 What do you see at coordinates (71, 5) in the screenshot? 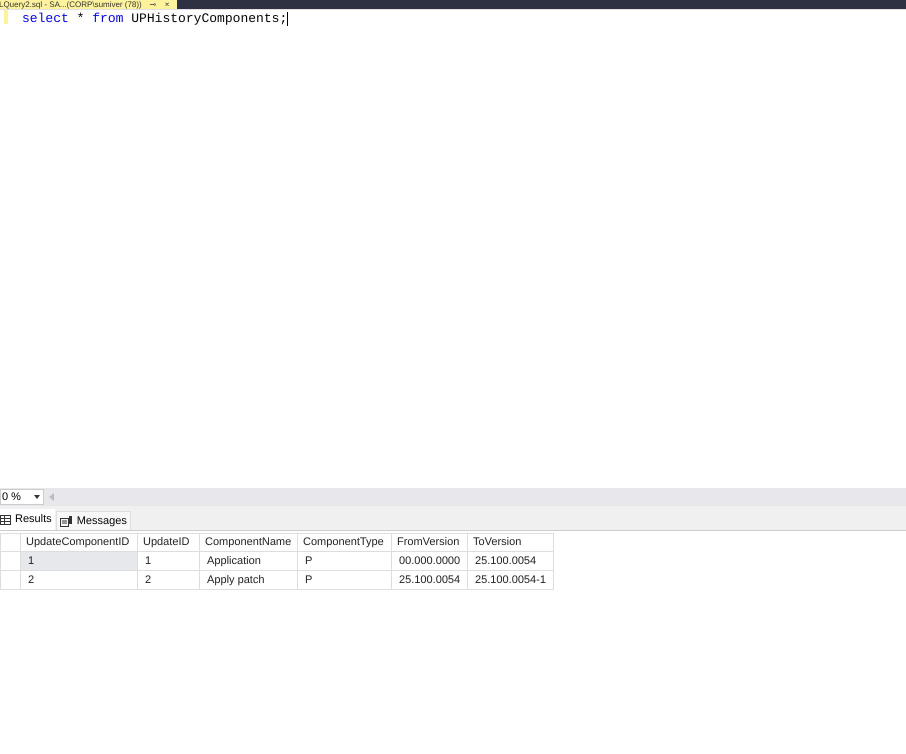
I see `document-title: LQuery2.sql - SA...(CORP\sumiver (78))` at bounding box center [71, 5].